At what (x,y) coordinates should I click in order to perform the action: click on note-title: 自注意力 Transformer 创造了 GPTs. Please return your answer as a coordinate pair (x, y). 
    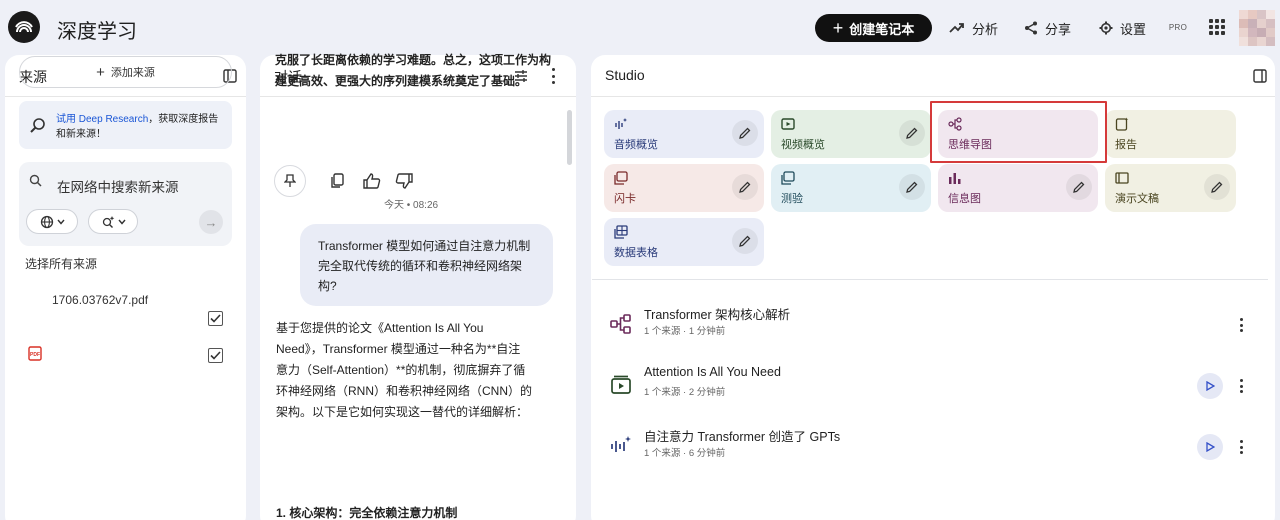
    Looking at the image, I should click on (742, 437).